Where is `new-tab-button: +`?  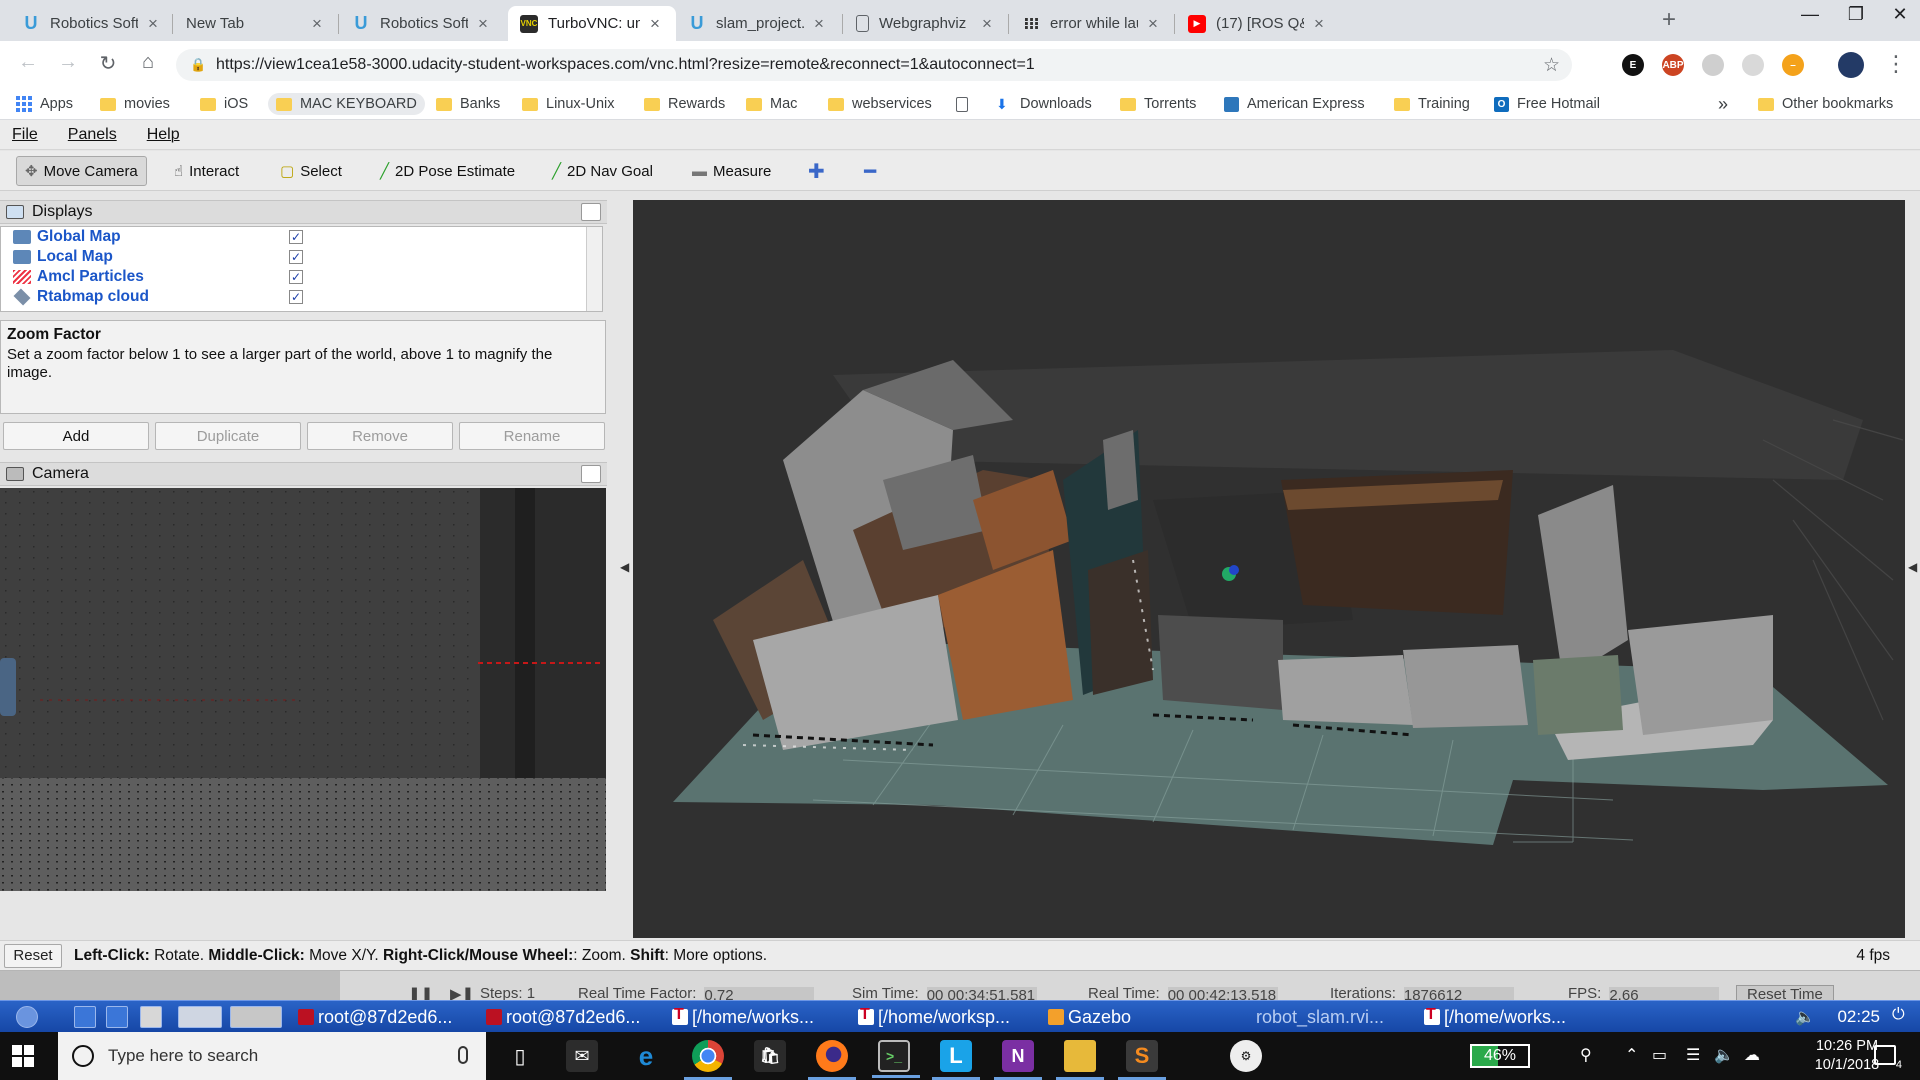
new-tab-button: + is located at coordinates (1669, 20).